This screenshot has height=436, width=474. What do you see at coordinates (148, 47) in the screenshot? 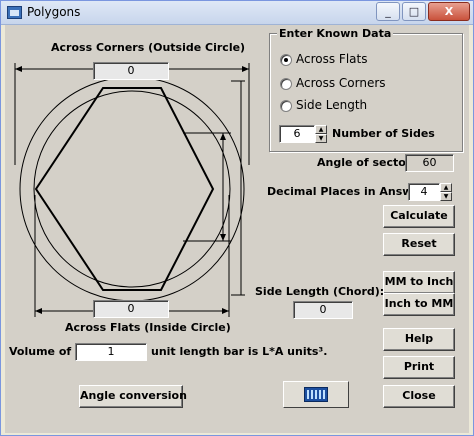
I see `corners-label: Across Corners (Outside Circle)` at bounding box center [148, 47].